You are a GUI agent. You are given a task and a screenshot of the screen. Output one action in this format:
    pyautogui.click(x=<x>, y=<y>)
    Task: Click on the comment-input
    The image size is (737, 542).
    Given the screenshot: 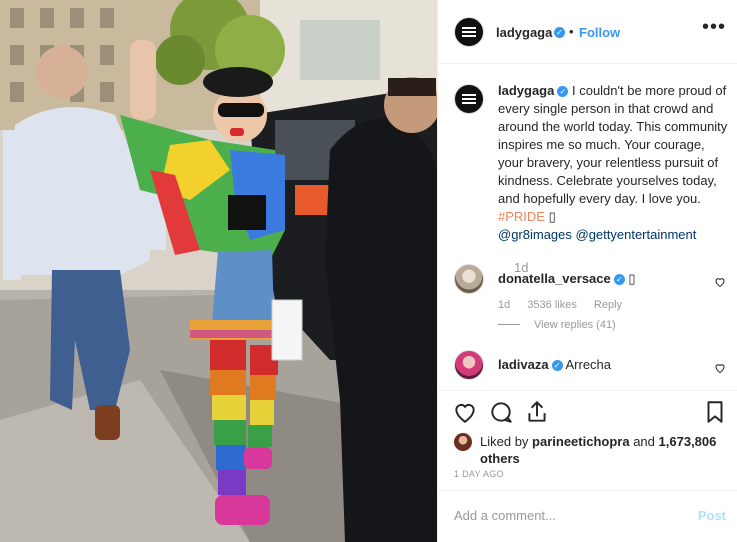 What is the action you would take?
    pyautogui.click(x=564, y=515)
    